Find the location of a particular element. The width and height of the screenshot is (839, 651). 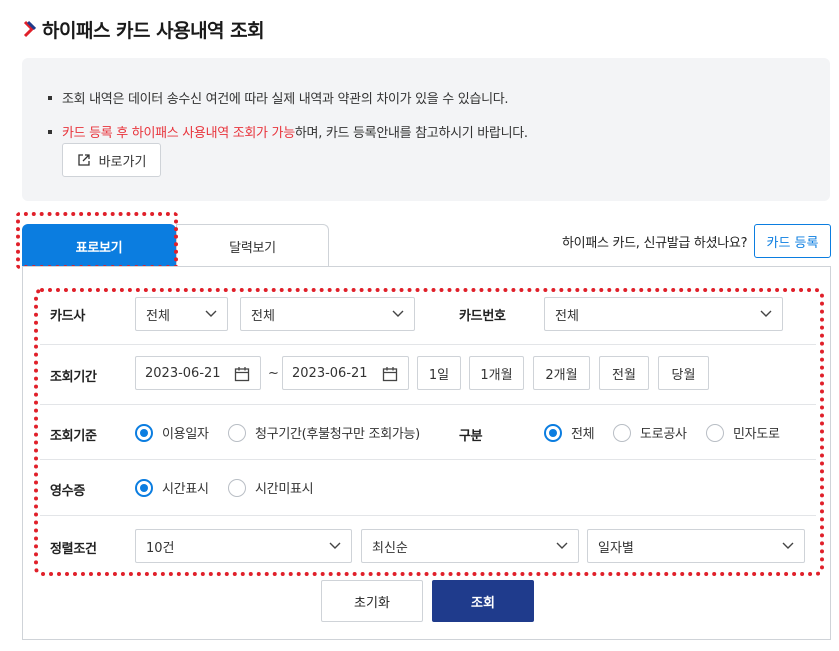

page-header: 하이패스 카드 사용내역 조회 is located at coordinates (143, 29).